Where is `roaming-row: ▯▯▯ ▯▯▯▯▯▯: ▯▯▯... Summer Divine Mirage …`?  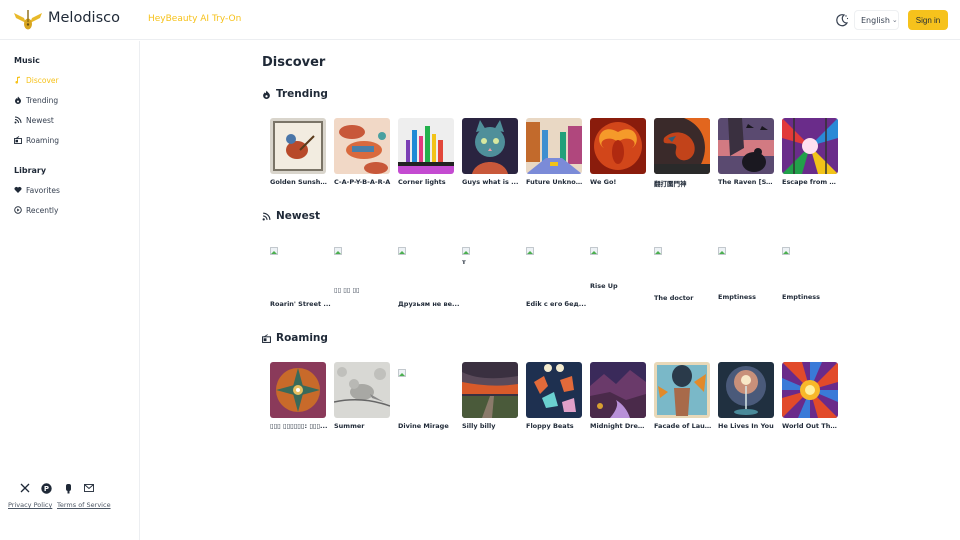
roaming-row: ▯▯▯ ▯▯▯▯▯▯: ▯▯▯... Summer Divine Mirage … is located at coordinates (560, 402).